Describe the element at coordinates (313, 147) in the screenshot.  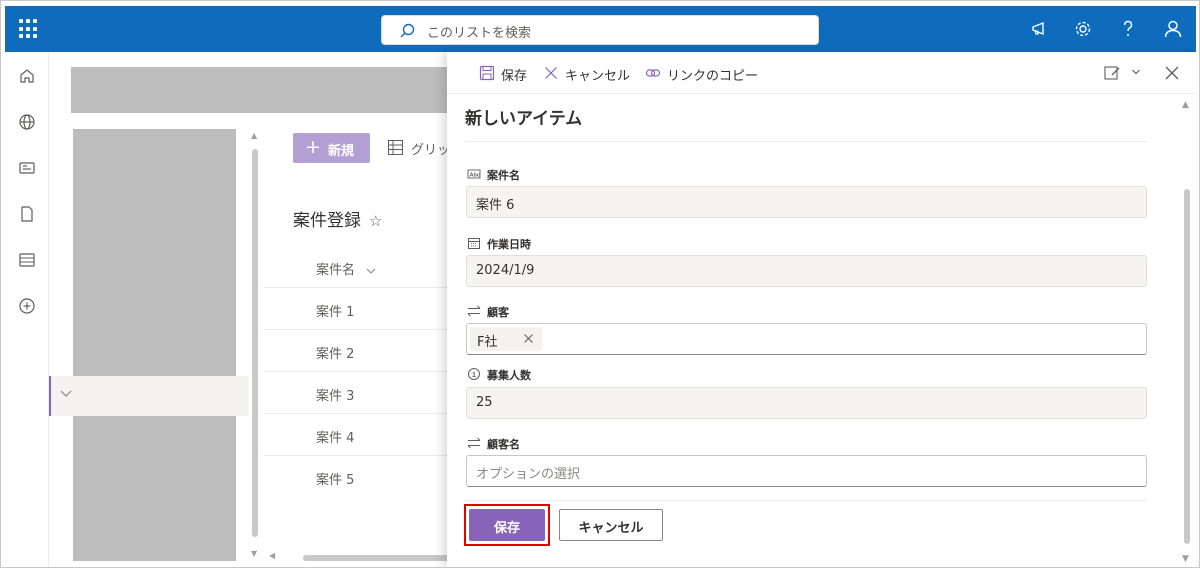
I see `plus-icon: +` at that location.